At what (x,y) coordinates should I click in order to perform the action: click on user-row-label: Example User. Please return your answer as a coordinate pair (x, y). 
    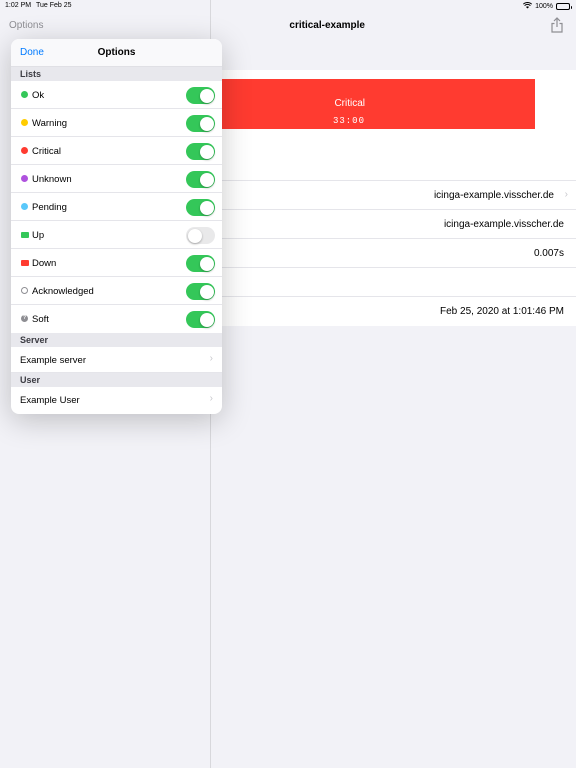
    Looking at the image, I should click on (50, 400).